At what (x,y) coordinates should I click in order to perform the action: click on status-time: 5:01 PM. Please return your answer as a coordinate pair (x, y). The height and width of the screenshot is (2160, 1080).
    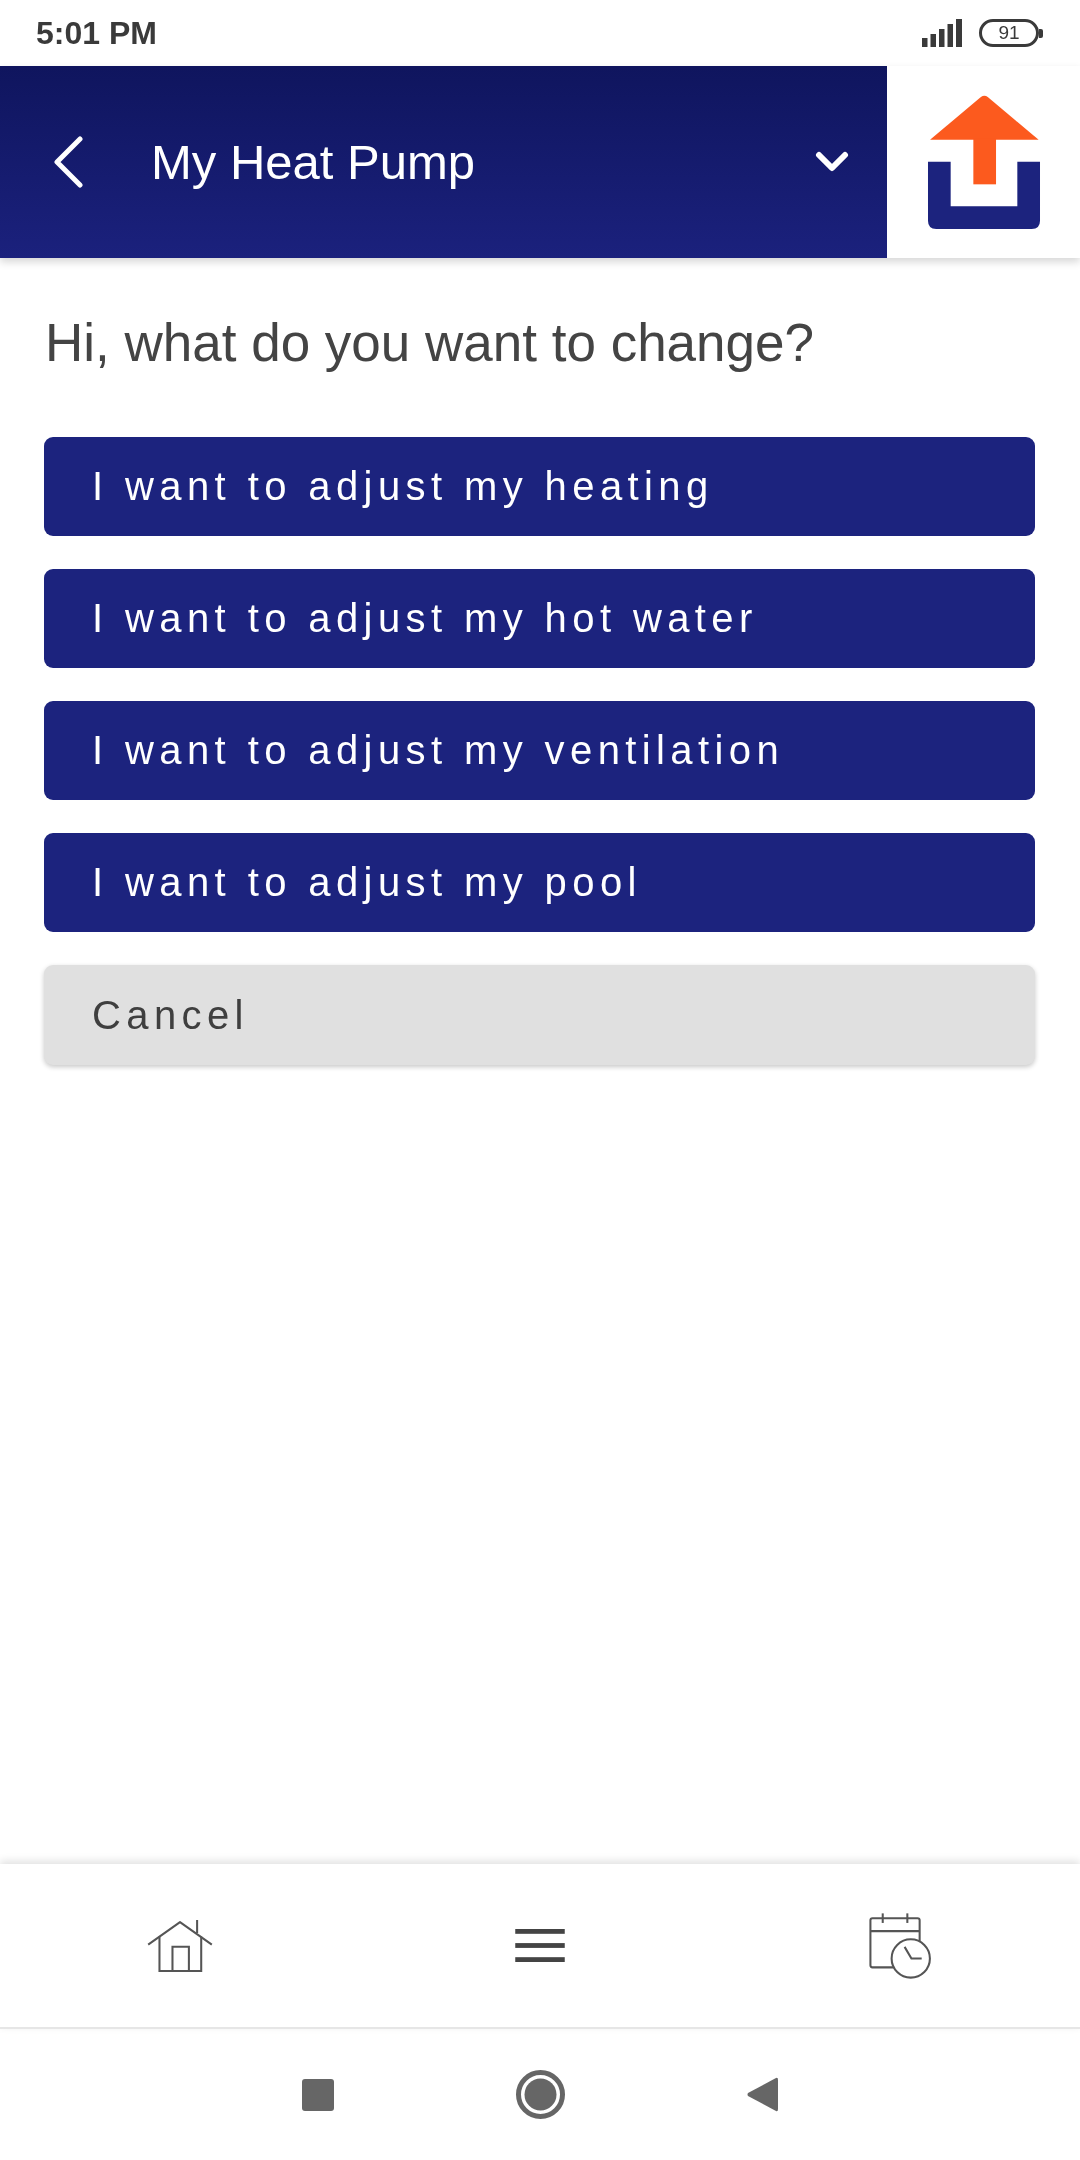
    Looking at the image, I should click on (96, 33).